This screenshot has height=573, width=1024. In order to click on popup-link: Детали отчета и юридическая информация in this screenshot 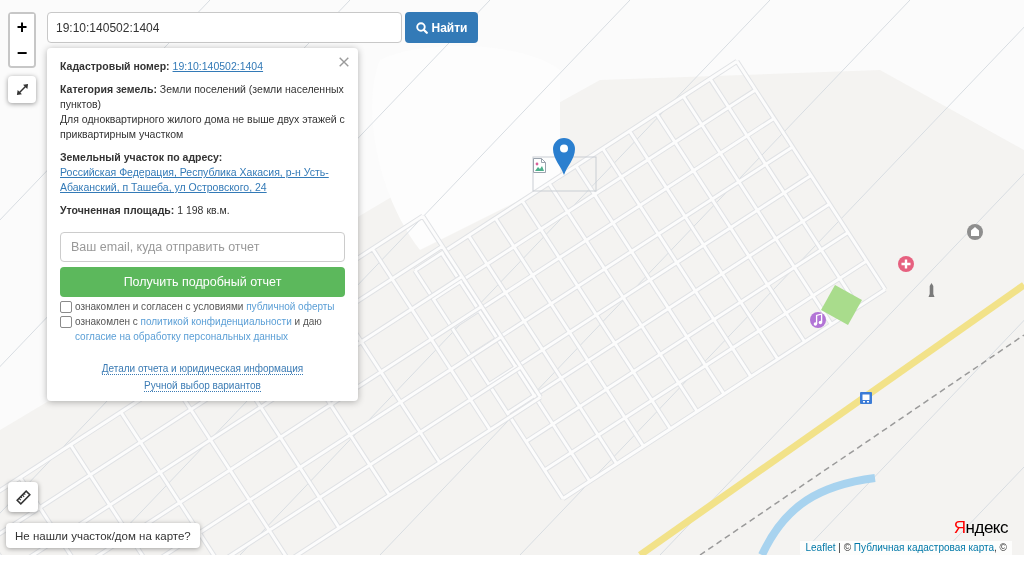, I will do `click(202, 369)`.